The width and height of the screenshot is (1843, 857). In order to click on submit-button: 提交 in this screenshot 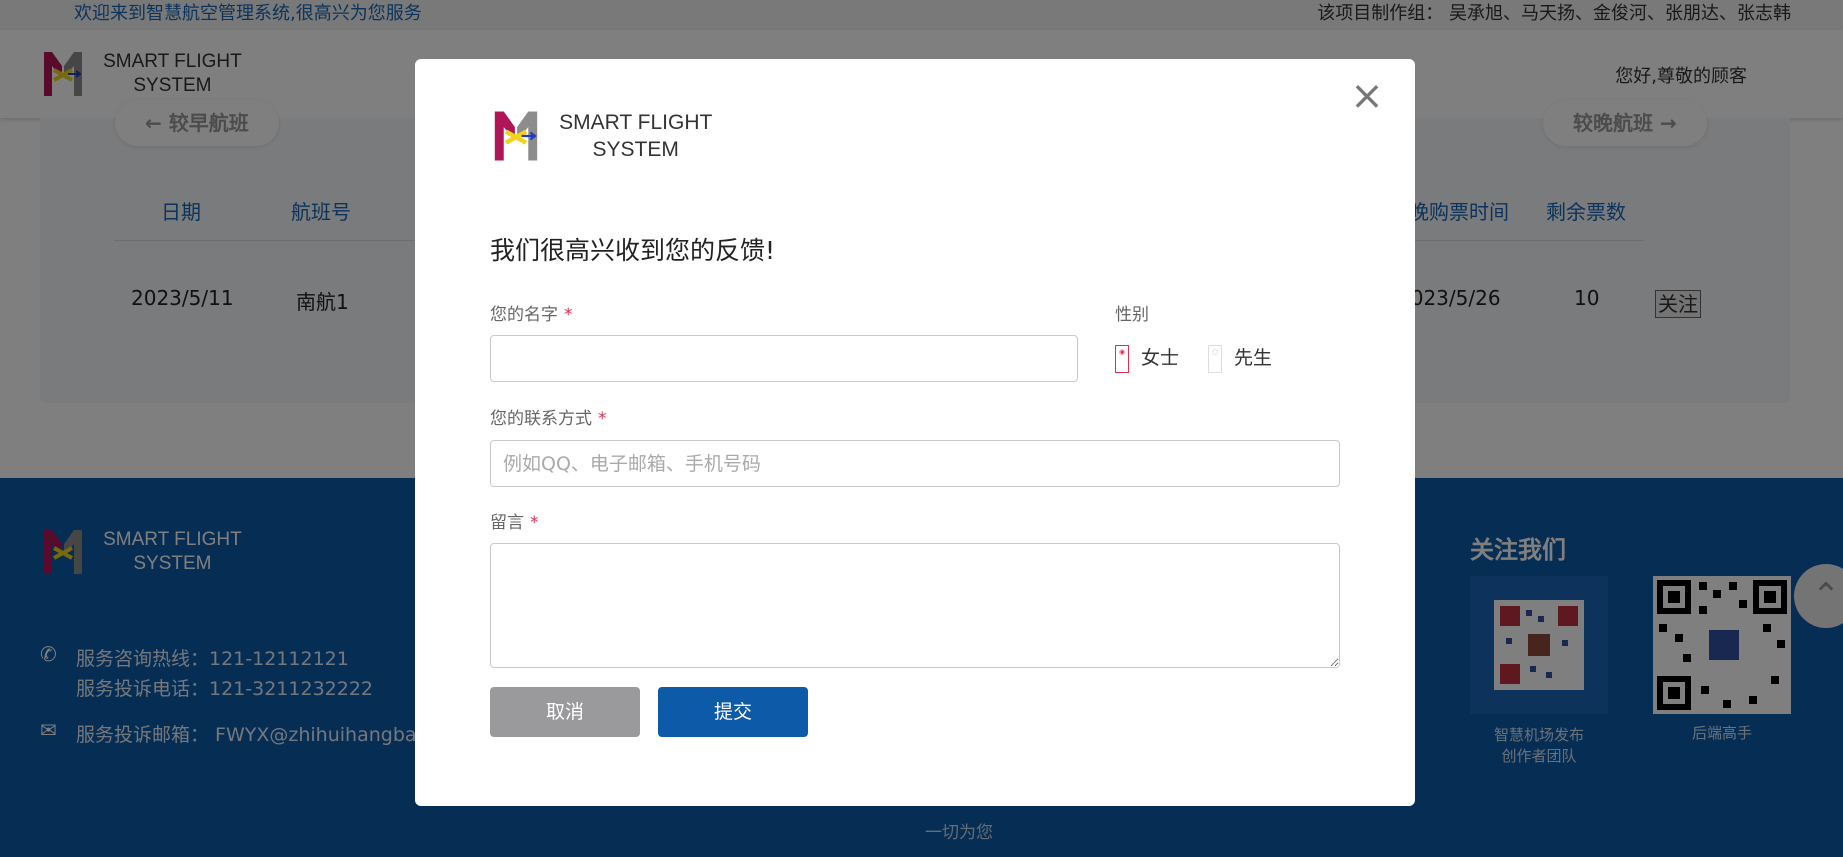, I will do `click(733, 712)`.